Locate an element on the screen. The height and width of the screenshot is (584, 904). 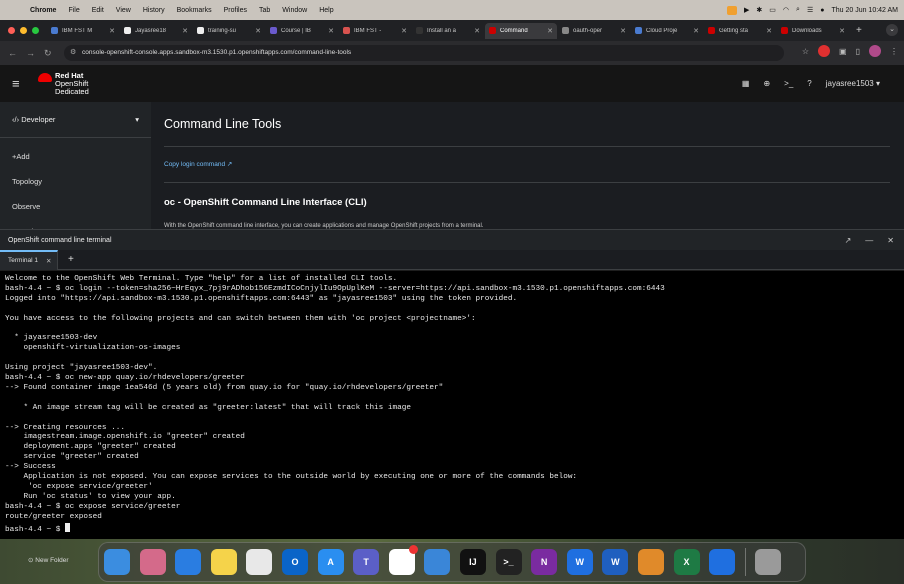
intellij-icon: IJ is located at coordinates (472, 562).